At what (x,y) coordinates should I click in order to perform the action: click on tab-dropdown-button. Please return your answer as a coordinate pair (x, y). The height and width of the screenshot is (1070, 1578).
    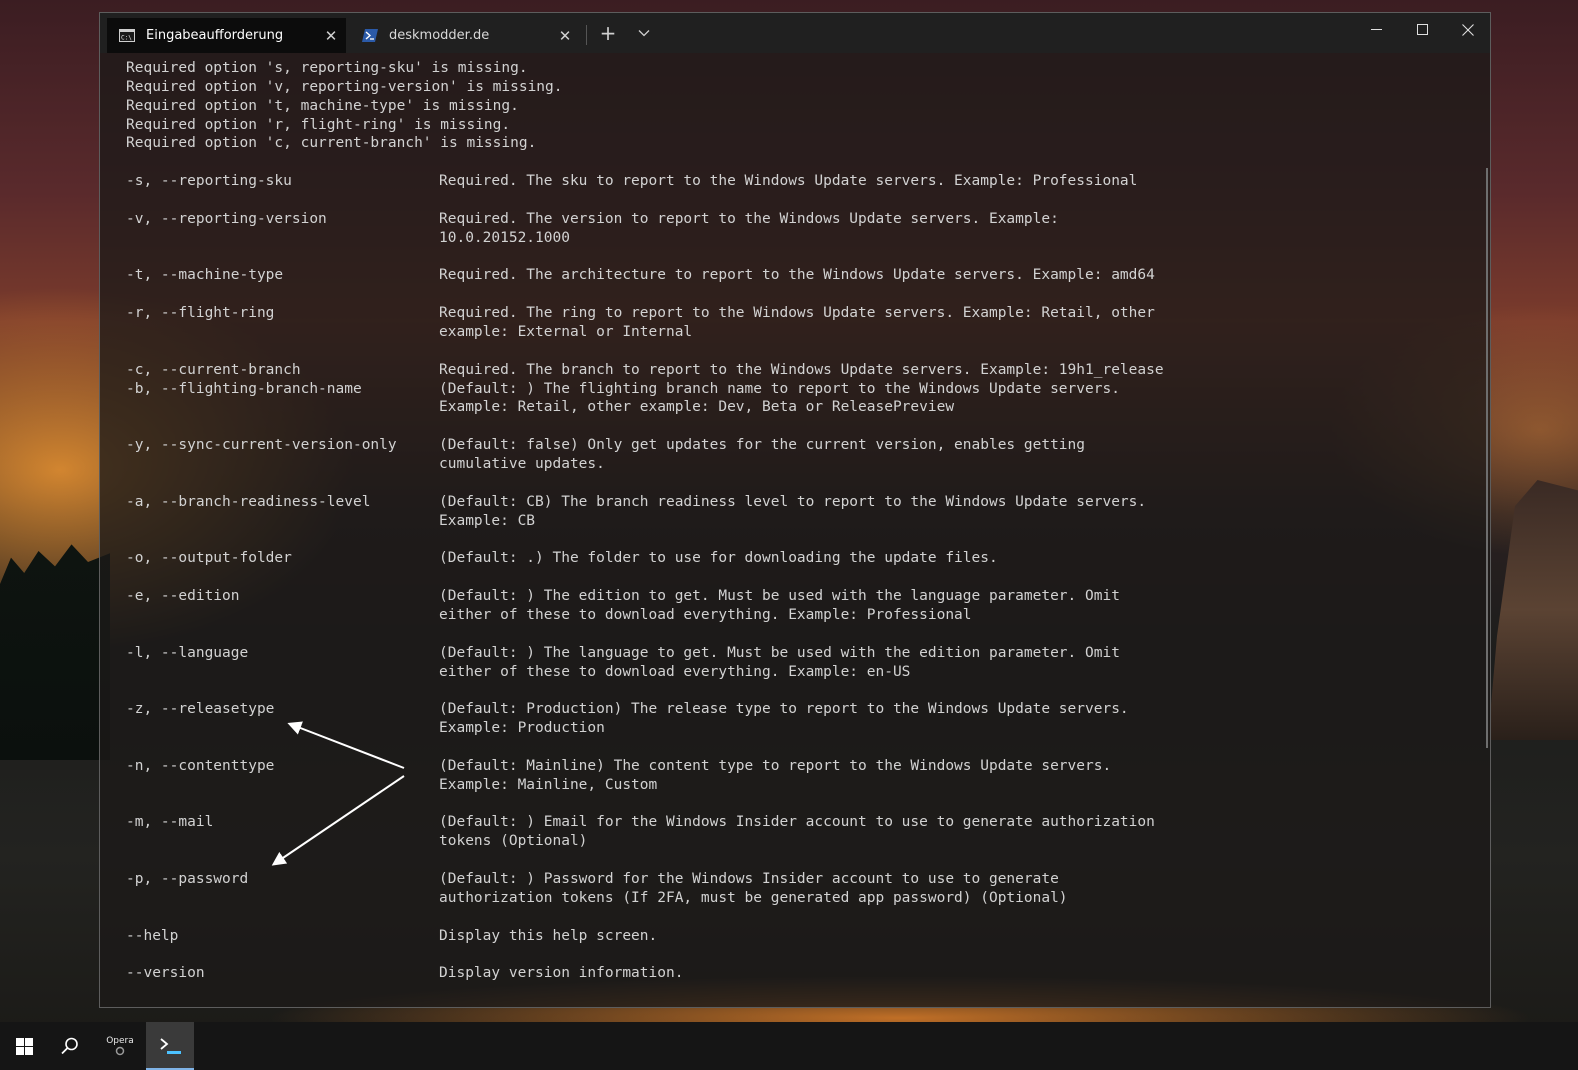
    Looking at the image, I should click on (644, 32).